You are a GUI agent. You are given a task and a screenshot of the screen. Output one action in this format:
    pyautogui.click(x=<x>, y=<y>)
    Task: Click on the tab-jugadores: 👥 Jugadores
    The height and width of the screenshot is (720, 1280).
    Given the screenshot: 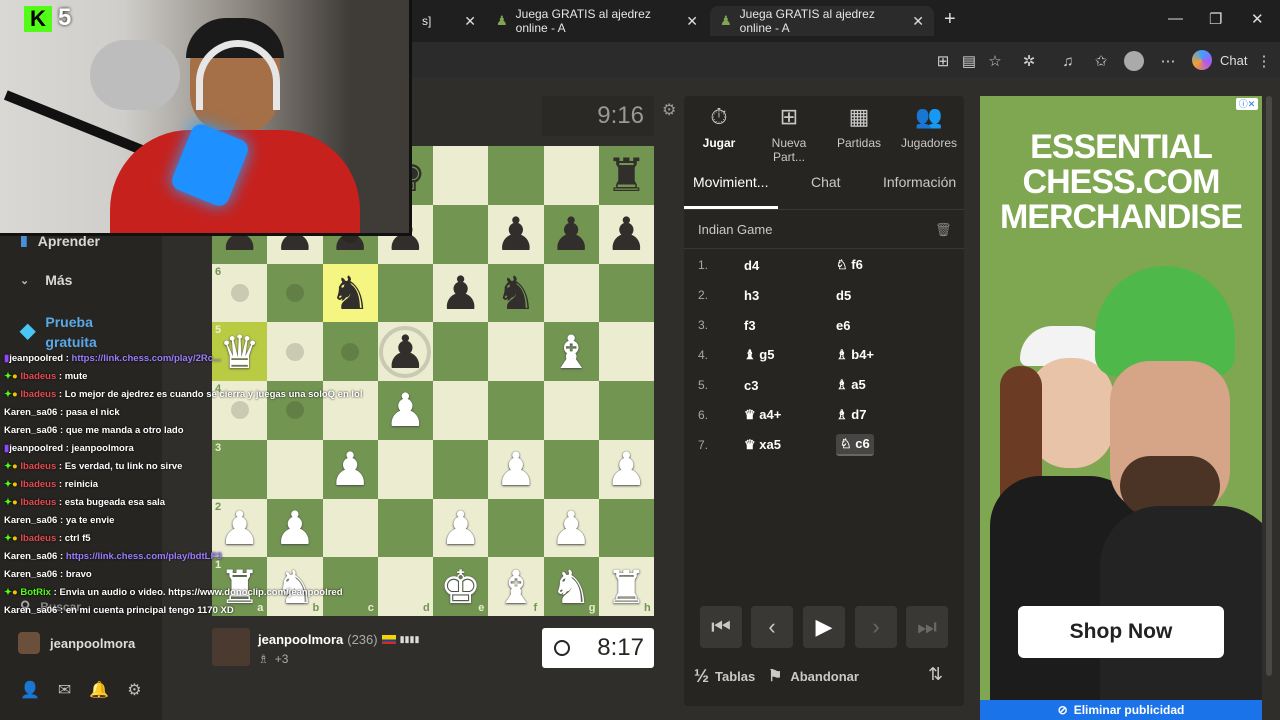 What is the action you would take?
    pyautogui.click(x=929, y=127)
    